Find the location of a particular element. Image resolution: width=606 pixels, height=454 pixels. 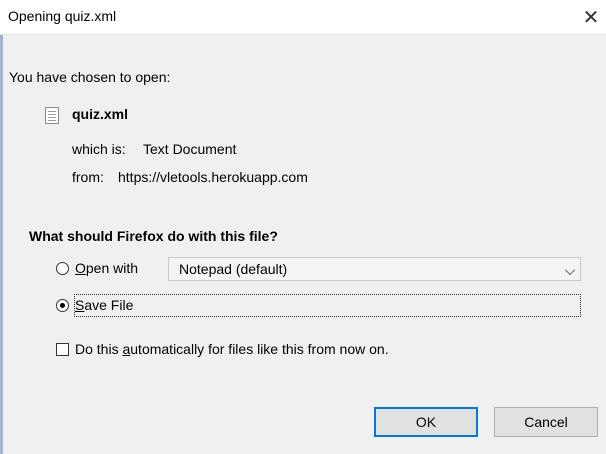

window-title: Opening quiz.xml is located at coordinates (62, 16).